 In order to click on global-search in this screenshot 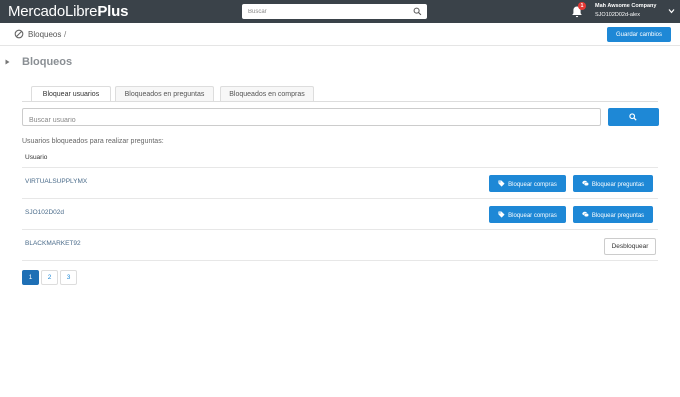, I will do `click(334, 11)`.